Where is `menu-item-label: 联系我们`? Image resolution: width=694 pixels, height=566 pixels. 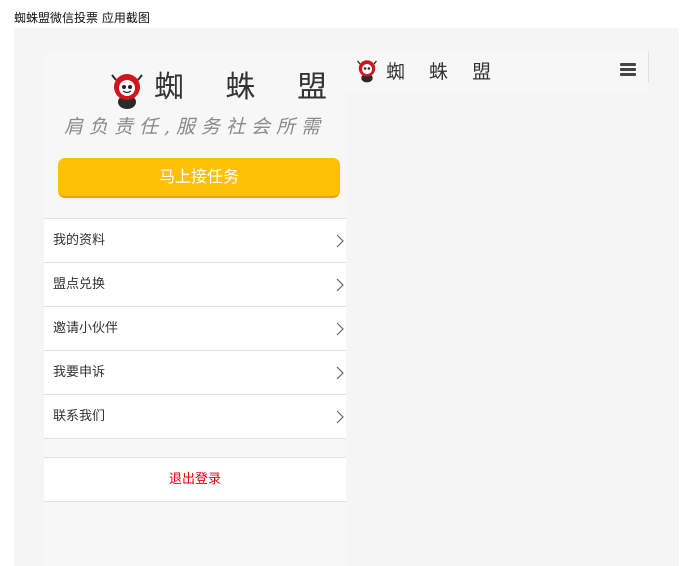
menu-item-label: 联系我们 is located at coordinates (79, 416).